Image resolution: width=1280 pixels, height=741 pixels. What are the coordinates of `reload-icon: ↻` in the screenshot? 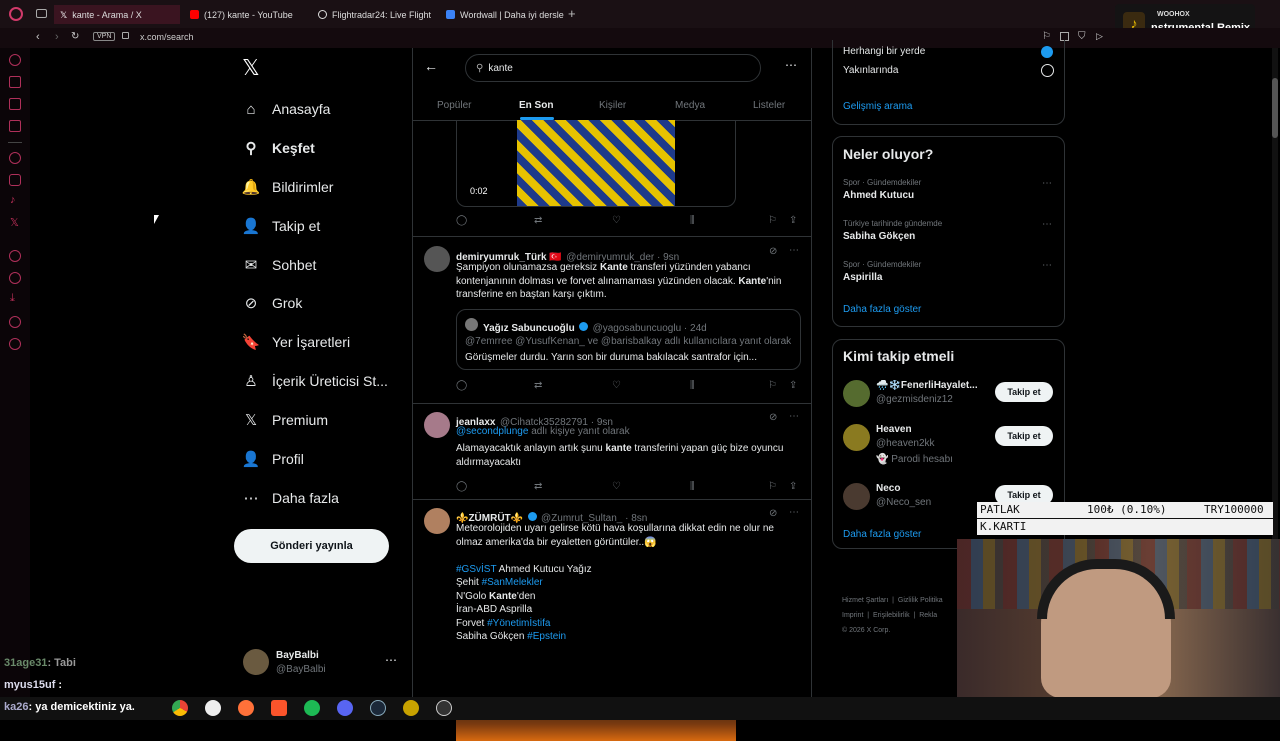 It's located at (75, 36).